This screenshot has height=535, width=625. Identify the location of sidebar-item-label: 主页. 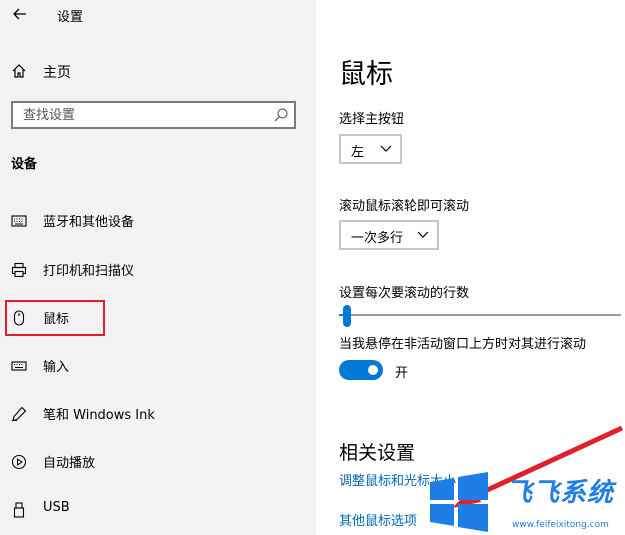
(57, 73).